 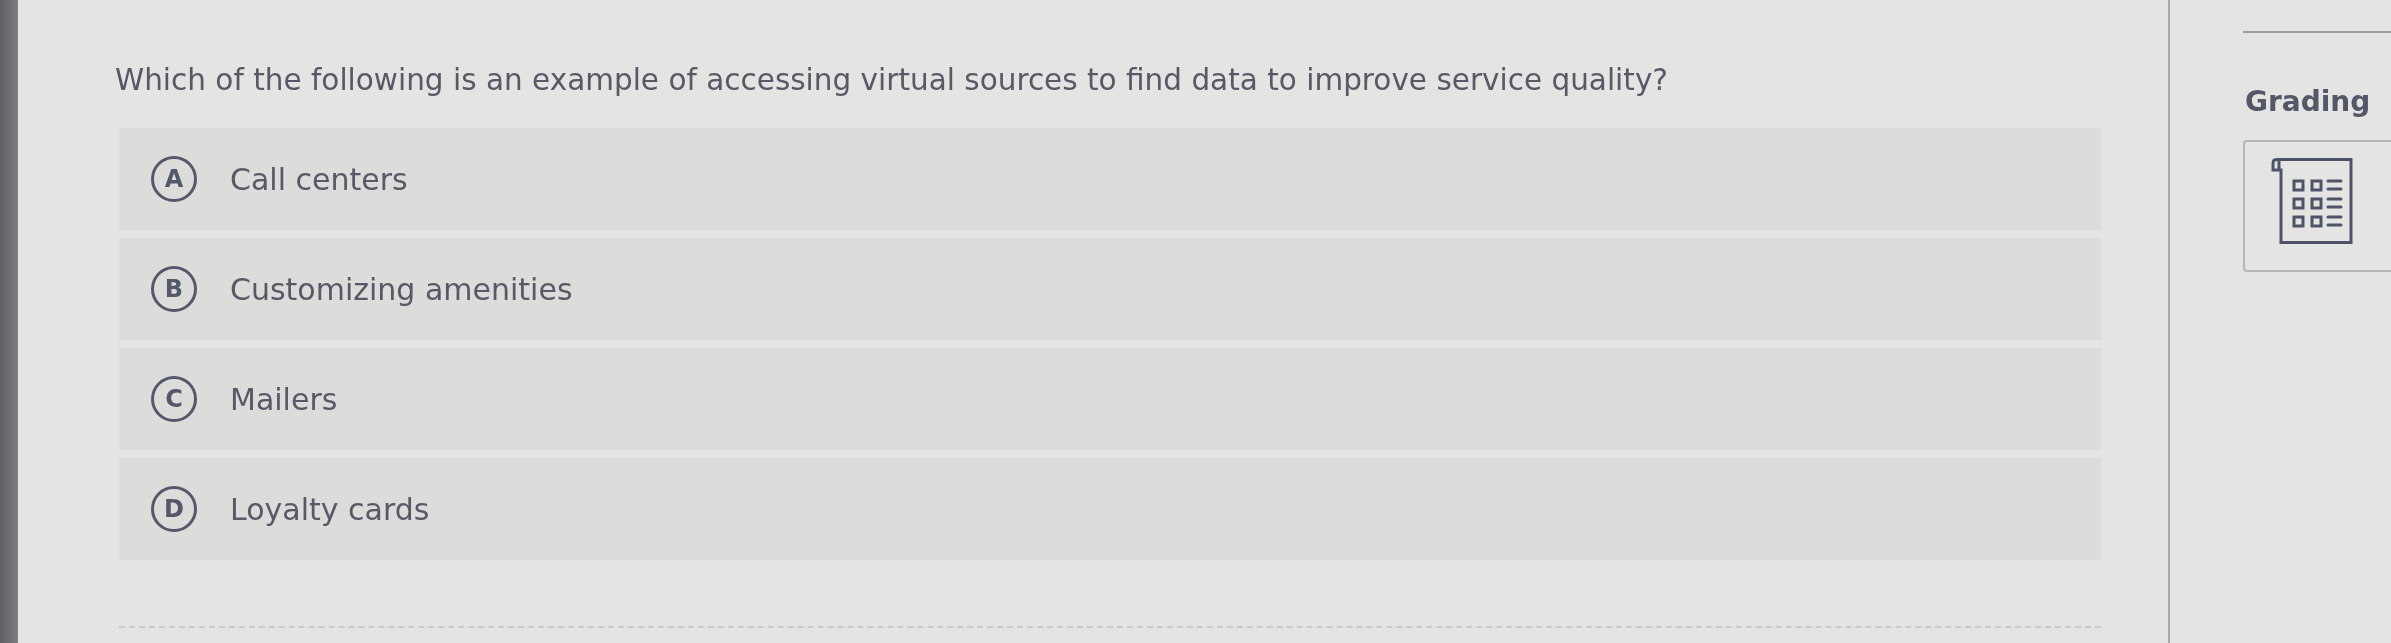 What do you see at coordinates (319, 179) in the screenshot?
I see `option-text: Call centers` at bounding box center [319, 179].